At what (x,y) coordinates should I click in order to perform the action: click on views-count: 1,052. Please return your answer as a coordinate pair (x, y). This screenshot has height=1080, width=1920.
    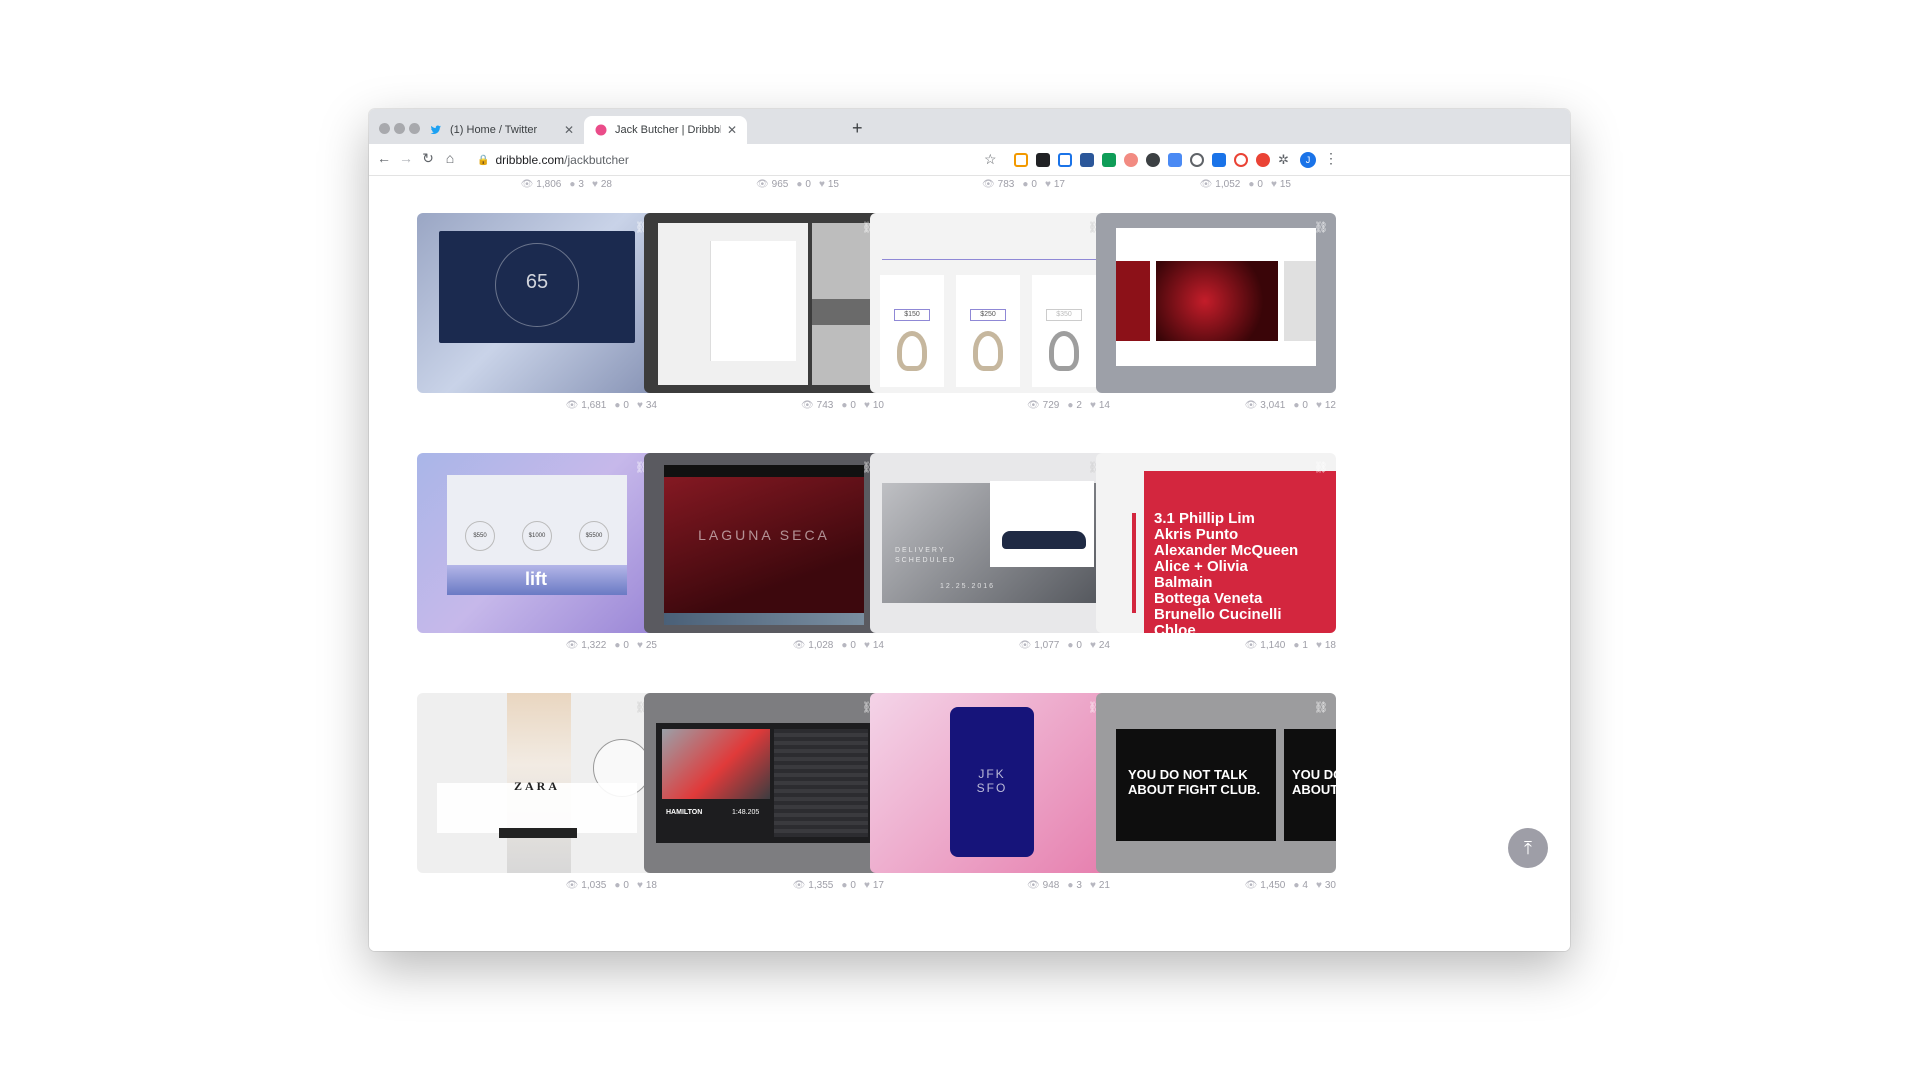
    Looking at the image, I should click on (1228, 184).